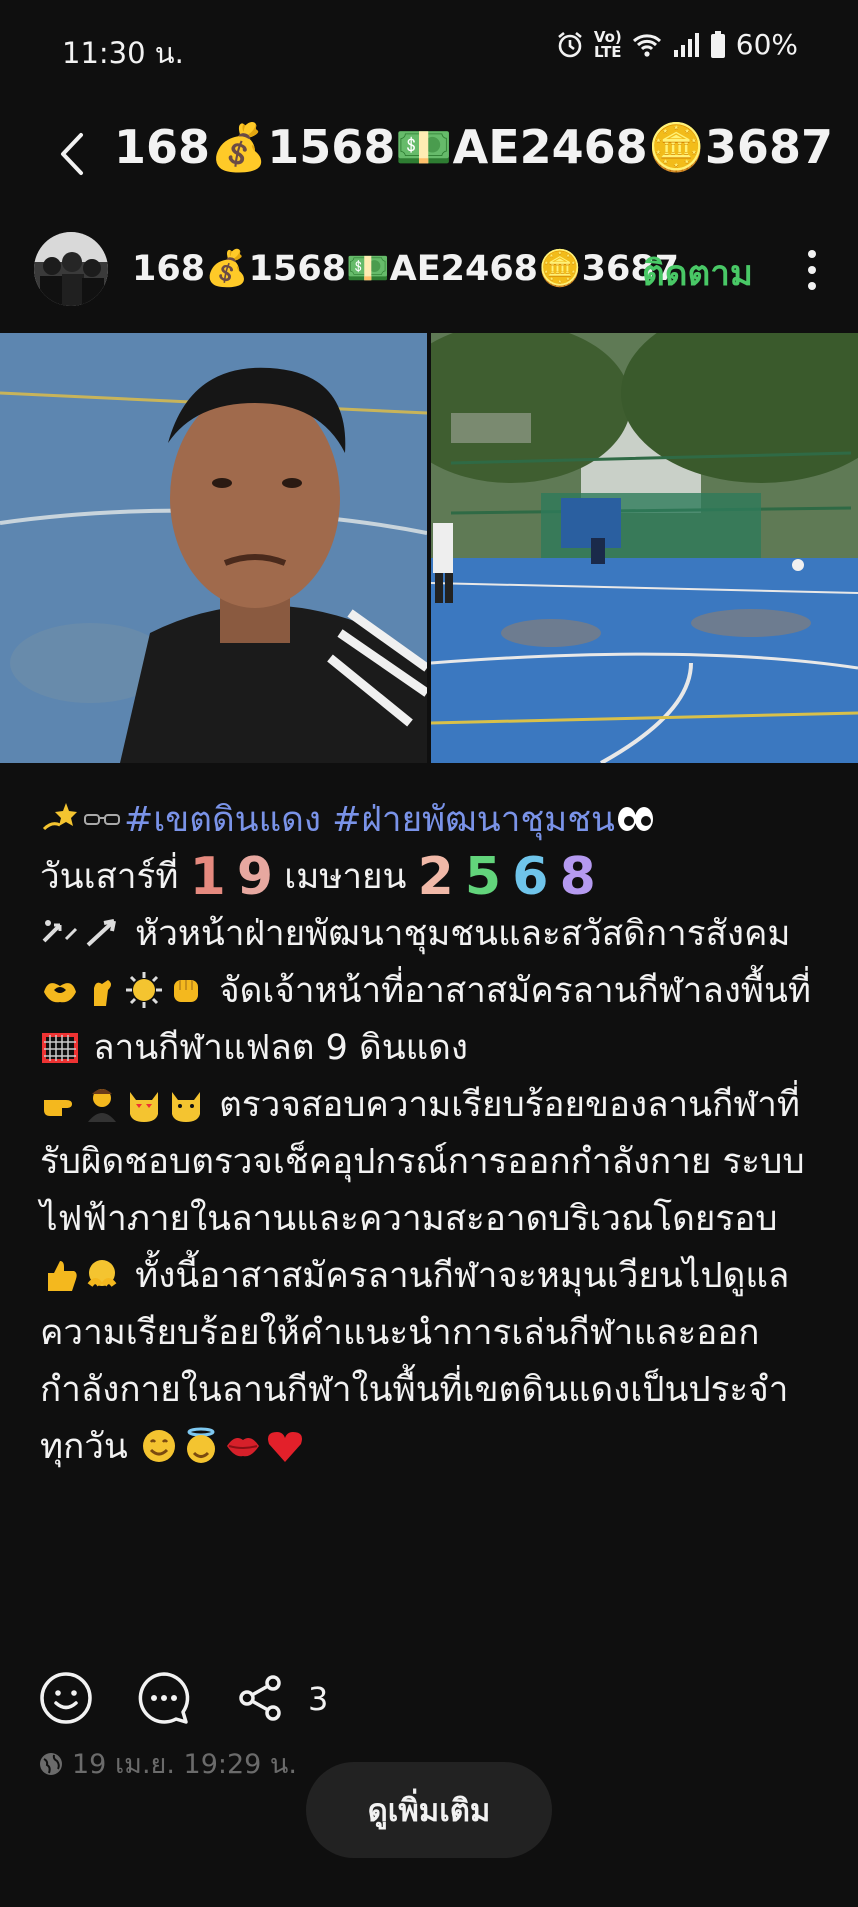  What do you see at coordinates (429, 1700) in the screenshot?
I see `post-actions: 3` at bounding box center [429, 1700].